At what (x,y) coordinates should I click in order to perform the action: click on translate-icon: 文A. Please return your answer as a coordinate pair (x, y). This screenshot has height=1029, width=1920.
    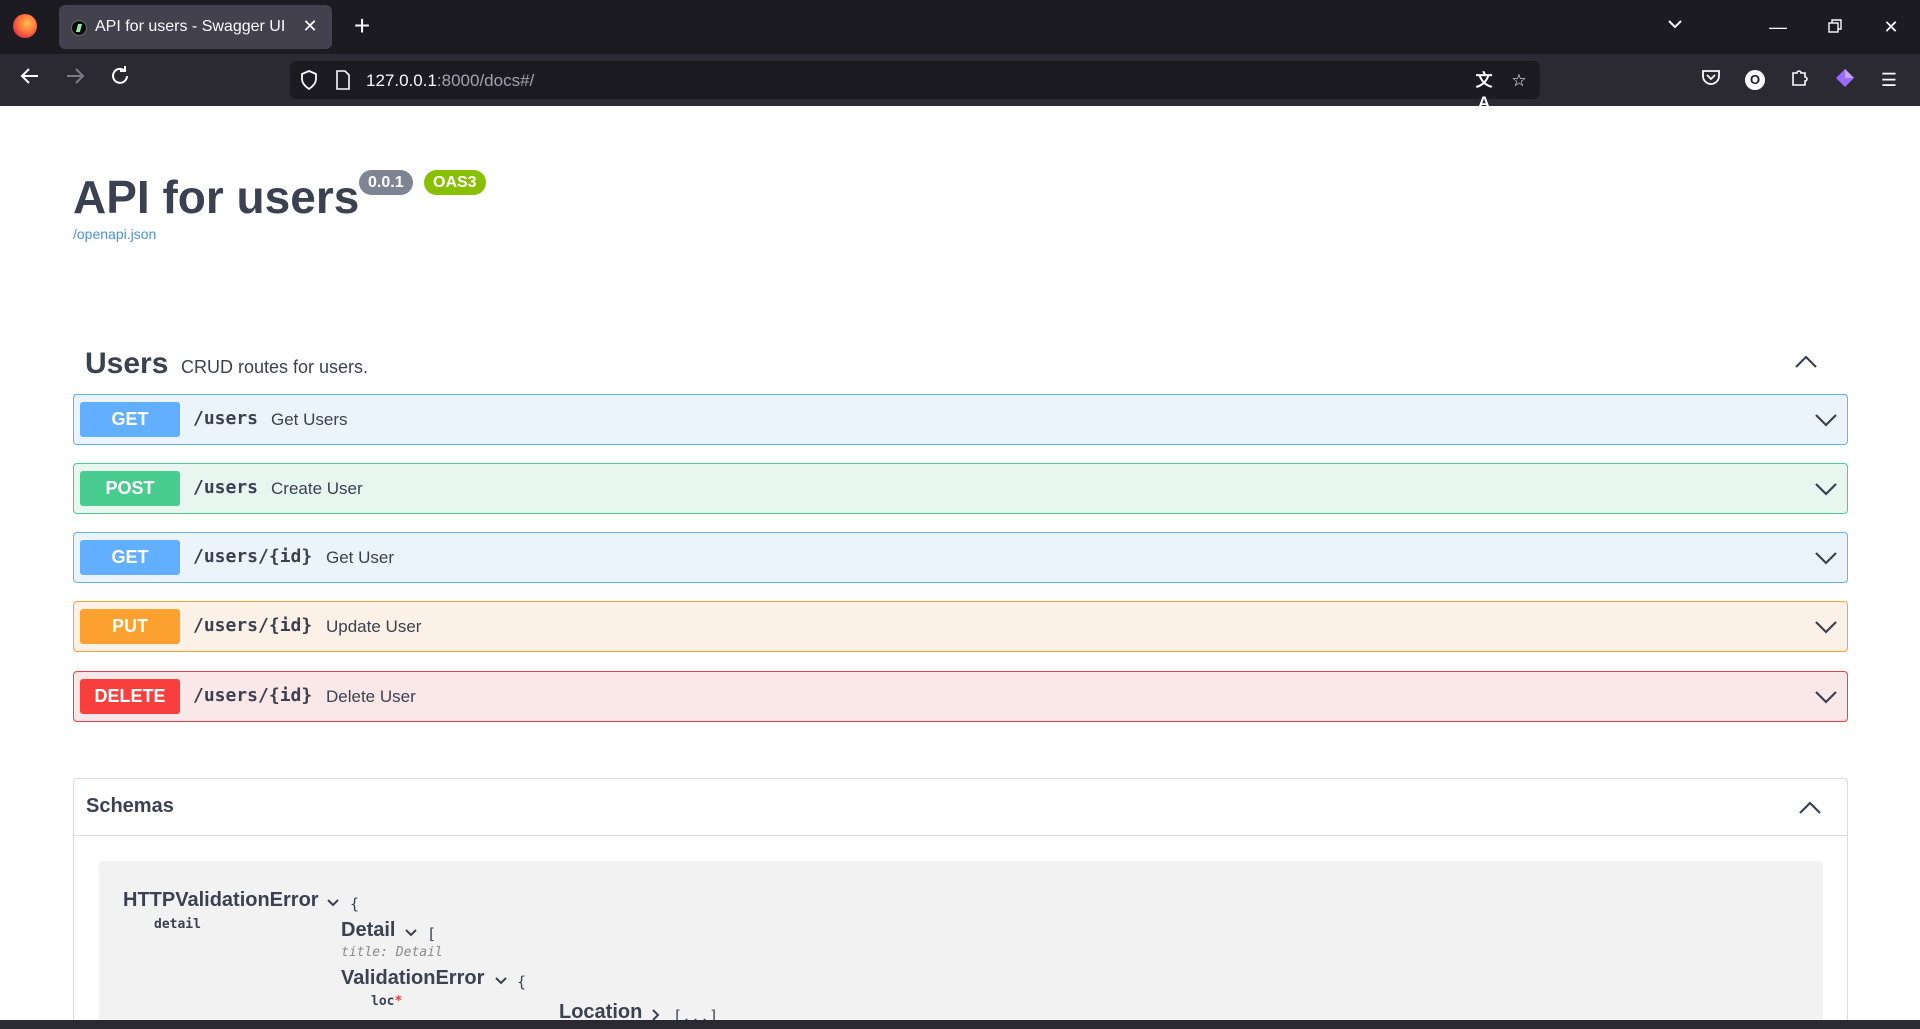
    Looking at the image, I should click on (1484, 91).